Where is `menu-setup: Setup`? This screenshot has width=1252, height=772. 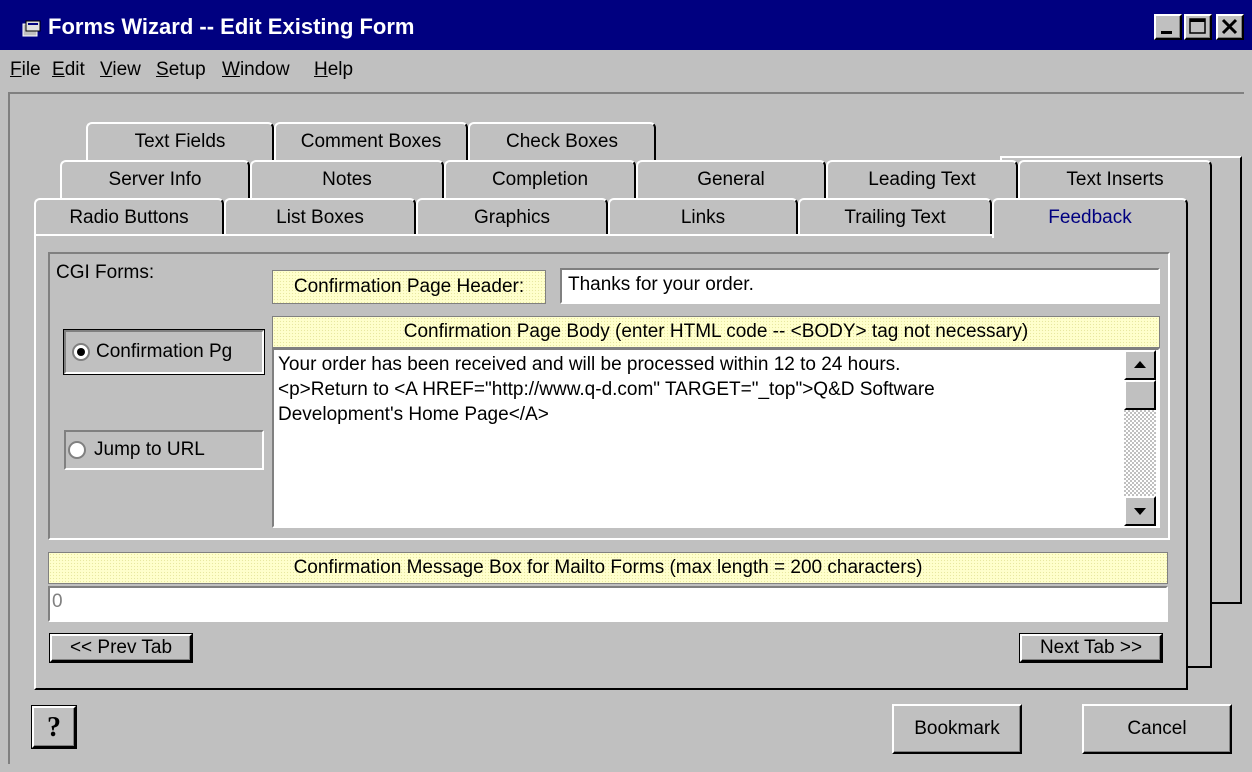
menu-setup: Setup is located at coordinates (181, 70).